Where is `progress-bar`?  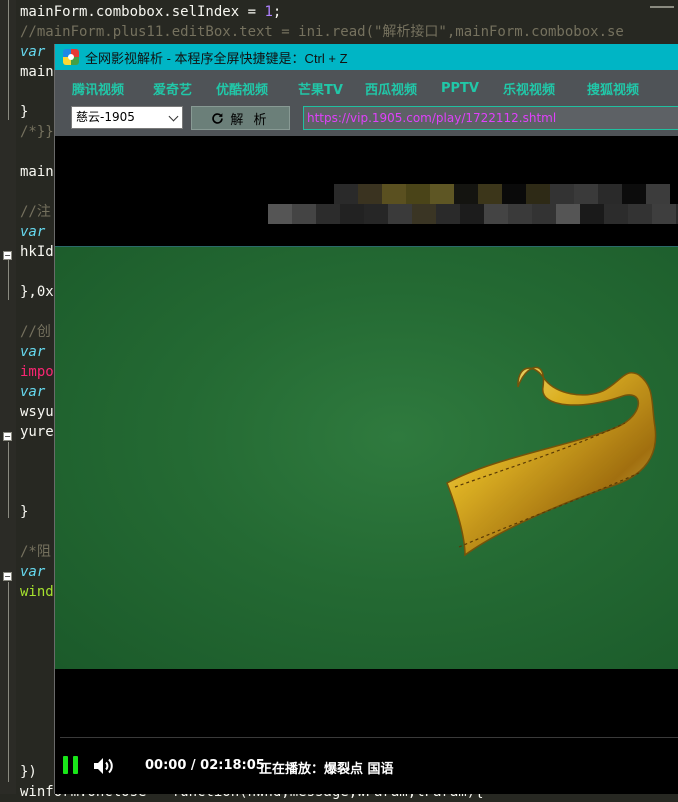
progress-bar is located at coordinates (369, 737).